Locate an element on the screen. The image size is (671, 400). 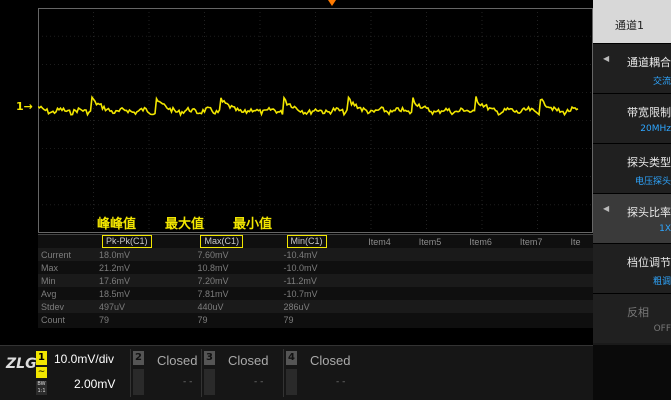
header-item4: Item4 is located at coordinates (387, 241).